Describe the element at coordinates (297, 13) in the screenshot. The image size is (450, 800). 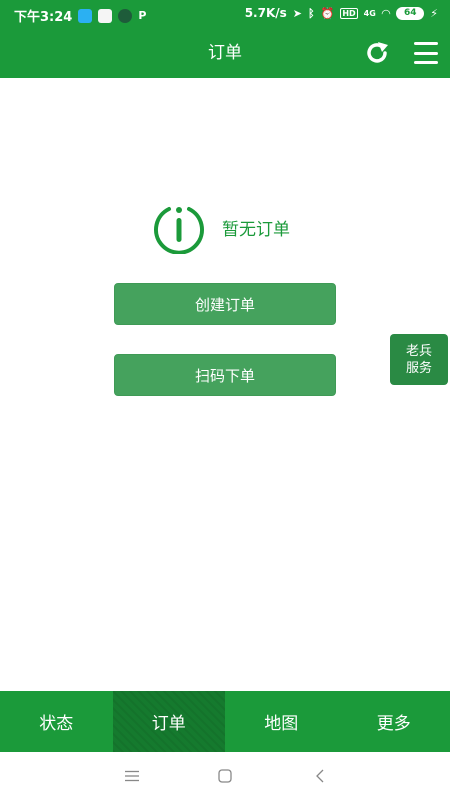
I see `location-icon: ➤` at that location.